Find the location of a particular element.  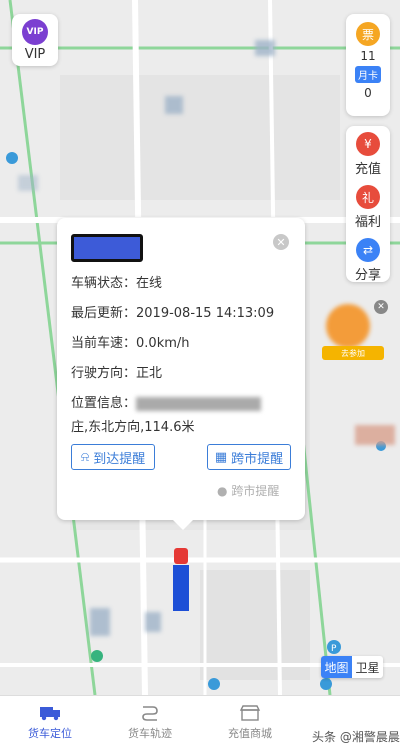

recharge-button: ¥ 充值 is located at coordinates (368, 154).